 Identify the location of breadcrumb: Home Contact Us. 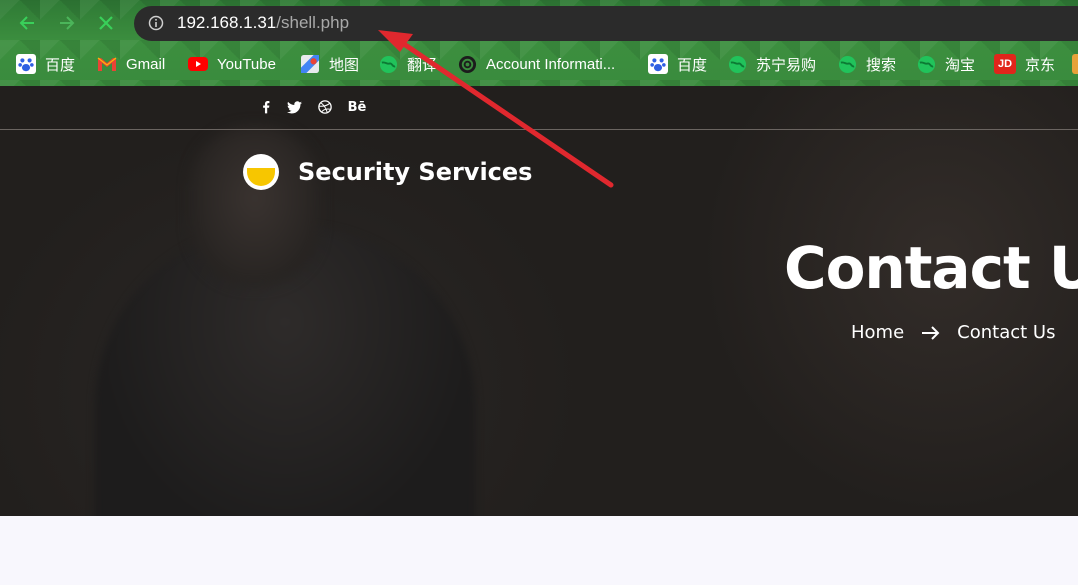
(953, 332).